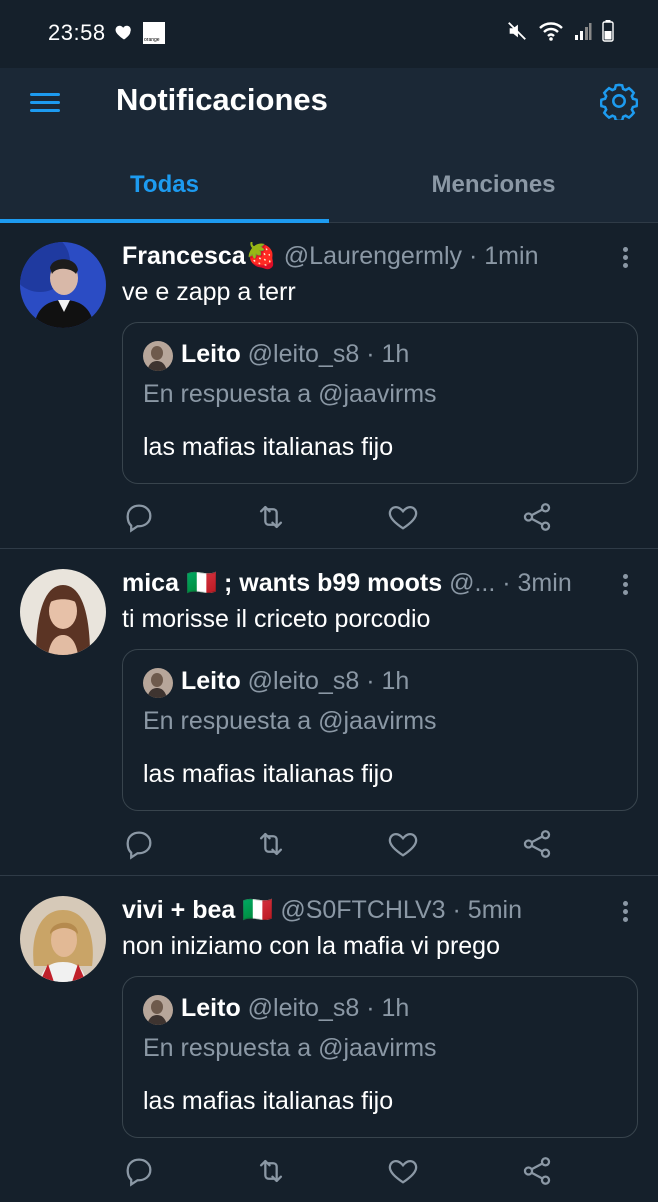 The width and height of the screenshot is (658, 1202). I want to click on tab-bar: Todas Menciones, so click(329, 189).